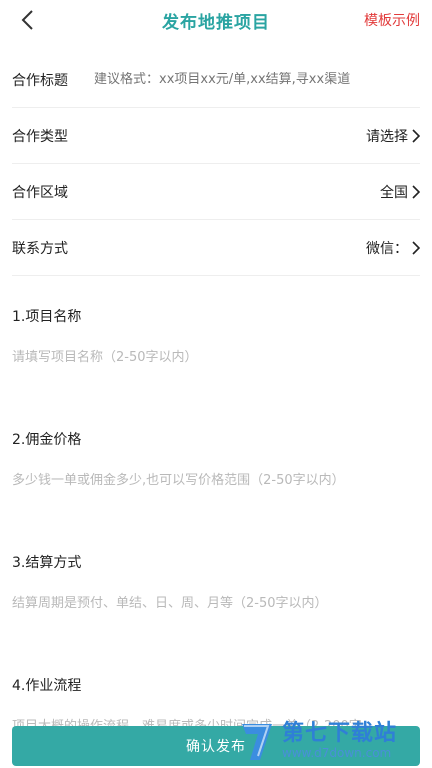 This screenshot has height=768, width=432. Describe the element at coordinates (216, 458) in the screenshot. I see `section-commission: 2.佣金价格 多少钱一单或佣金多少,也可以写价格范围（2-50字以内）` at that location.